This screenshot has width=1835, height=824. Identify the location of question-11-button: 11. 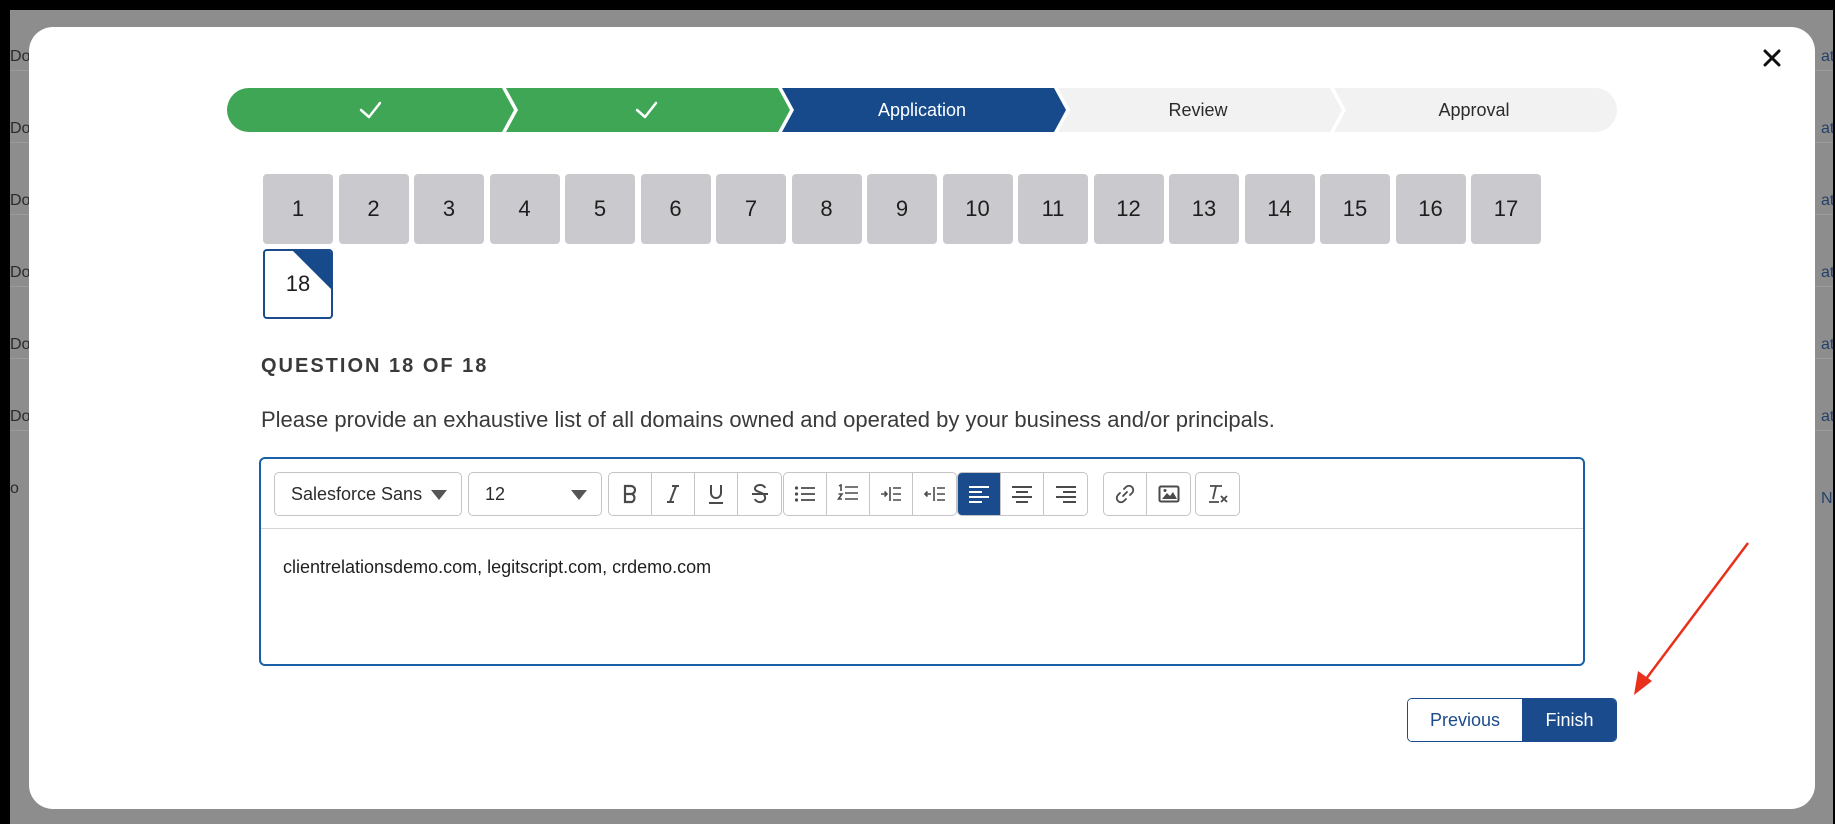
(1053, 209).